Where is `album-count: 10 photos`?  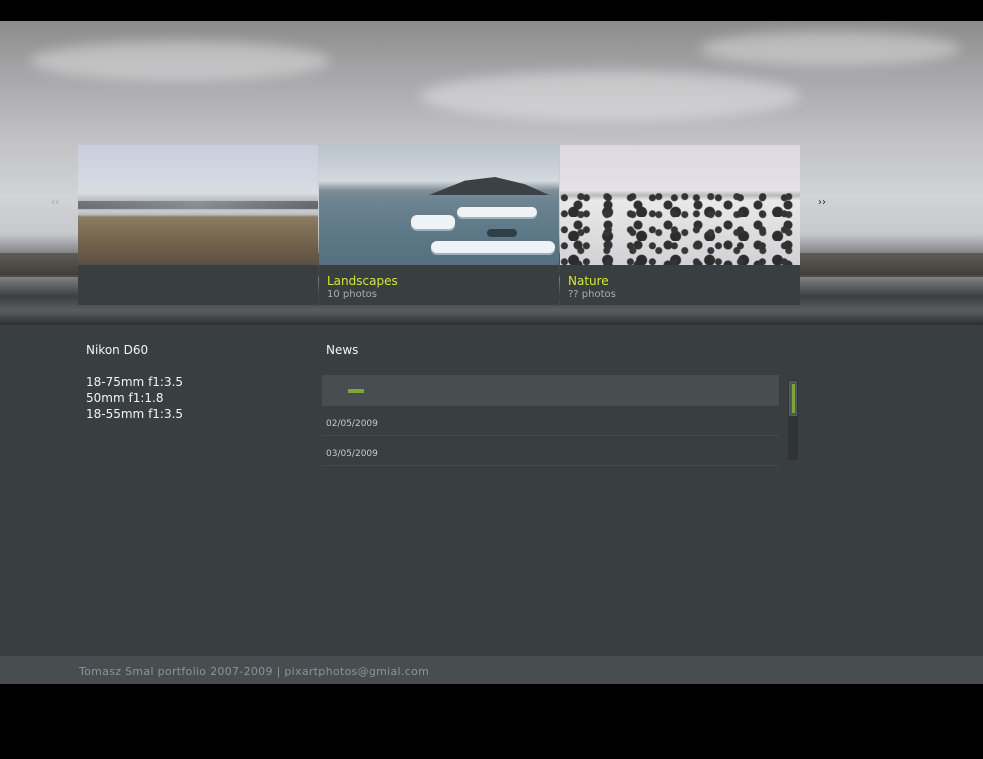
album-count: 10 photos is located at coordinates (352, 294).